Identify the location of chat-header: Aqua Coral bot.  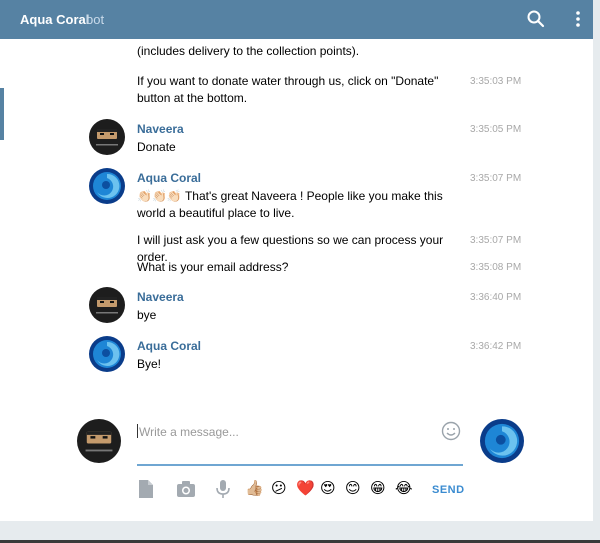
(296, 19).